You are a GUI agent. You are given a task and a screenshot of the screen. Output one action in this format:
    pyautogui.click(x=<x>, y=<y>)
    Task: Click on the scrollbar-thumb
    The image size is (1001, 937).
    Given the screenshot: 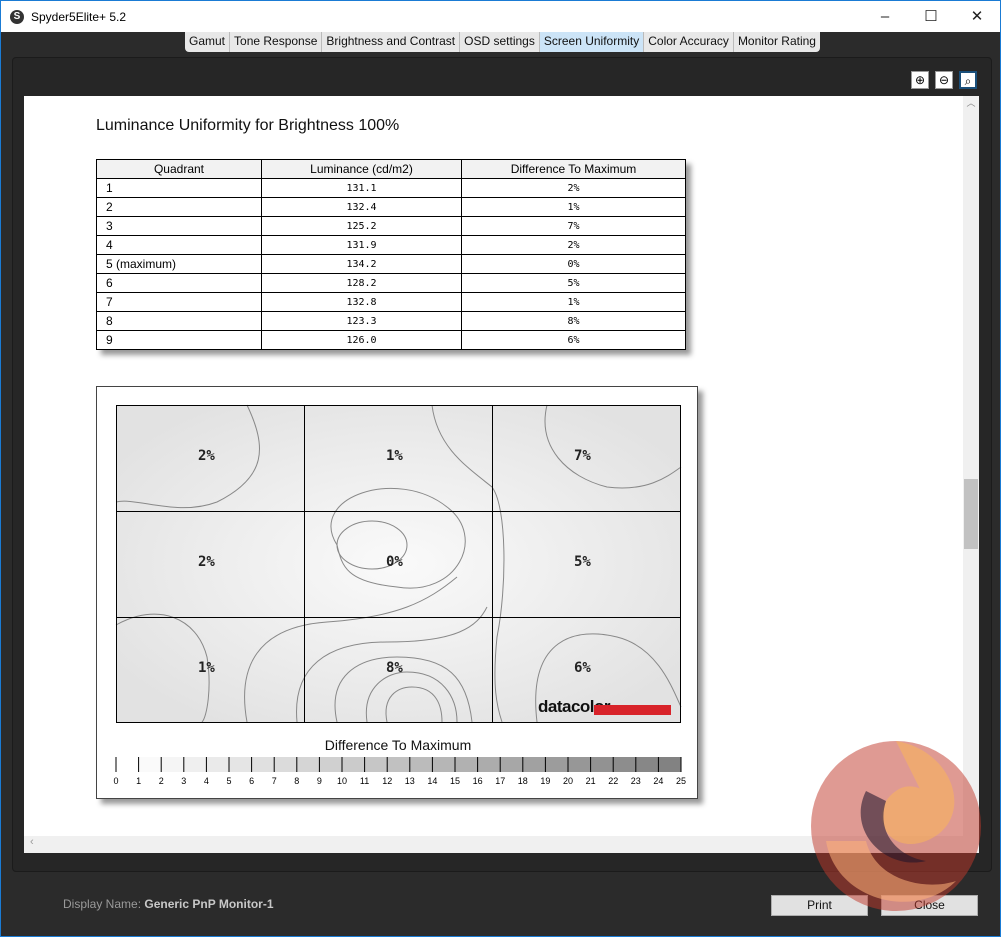 What is the action you would take?
    pyautogui.click(x=971, y=514)
    